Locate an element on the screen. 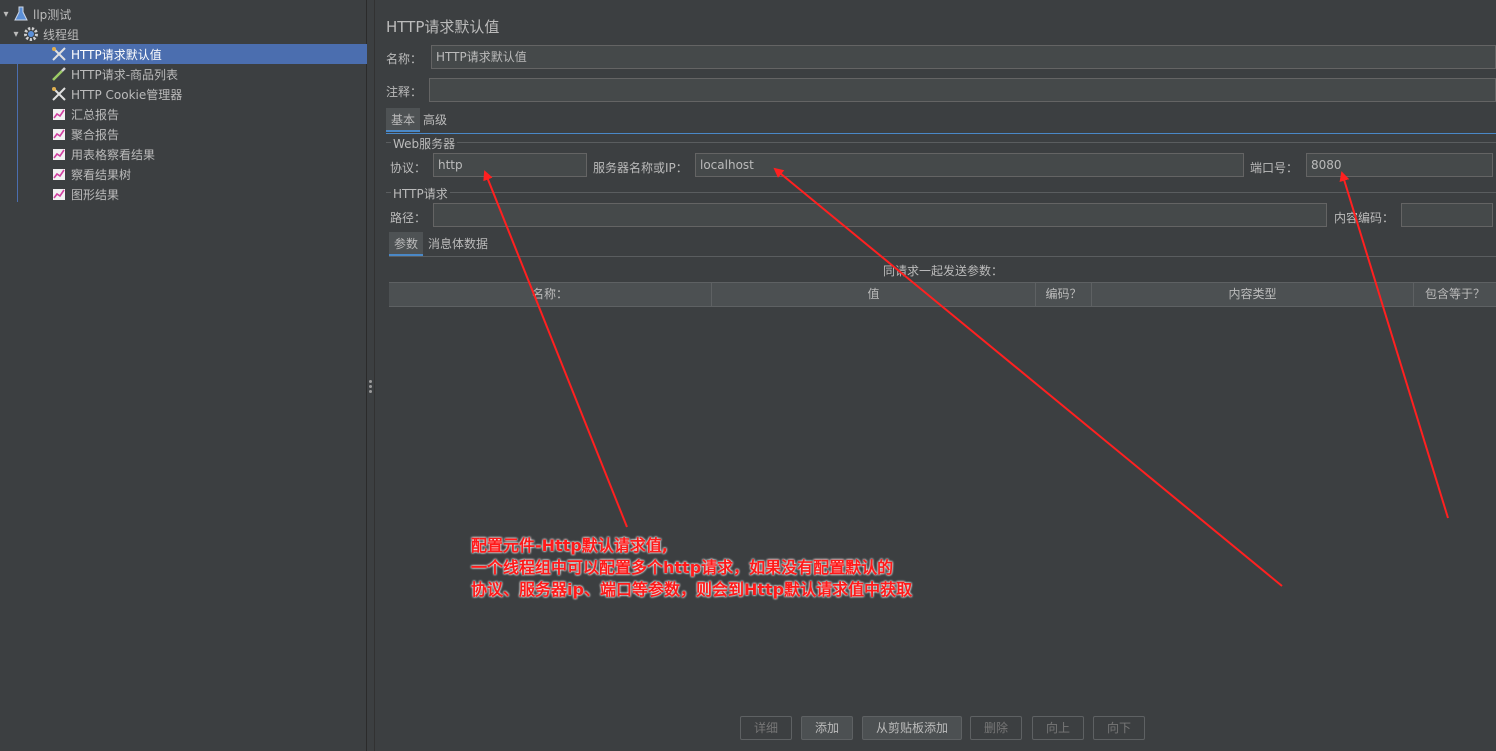 The height and width of the screenshot is (751, 1496). tree-item-thread-group: ▾ 线程组 is located at coordinates (183, 34).